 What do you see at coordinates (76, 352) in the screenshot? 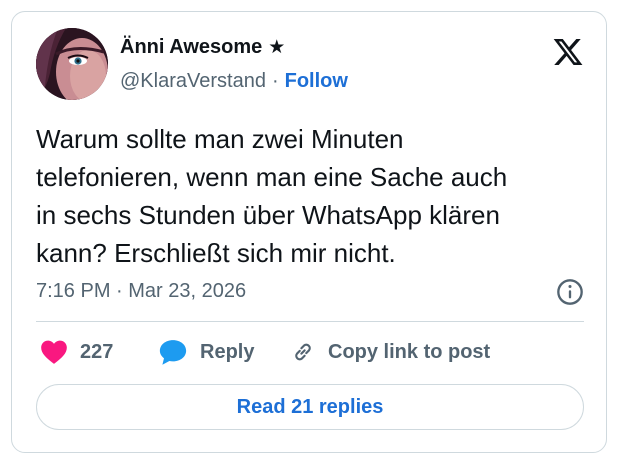
I see `like-button: 227` at bounding box center [76, 352].